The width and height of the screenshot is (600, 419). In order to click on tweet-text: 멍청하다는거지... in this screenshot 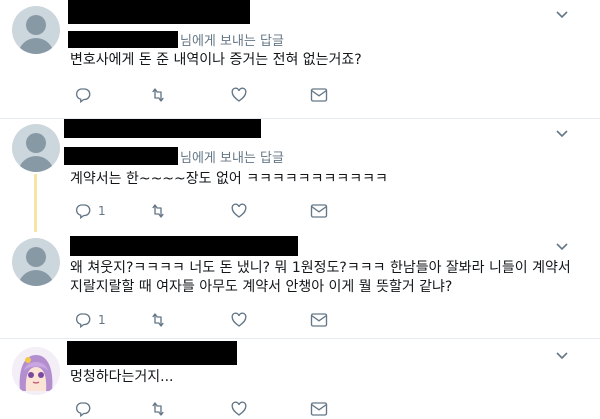, I will do `click(122, 377)`.